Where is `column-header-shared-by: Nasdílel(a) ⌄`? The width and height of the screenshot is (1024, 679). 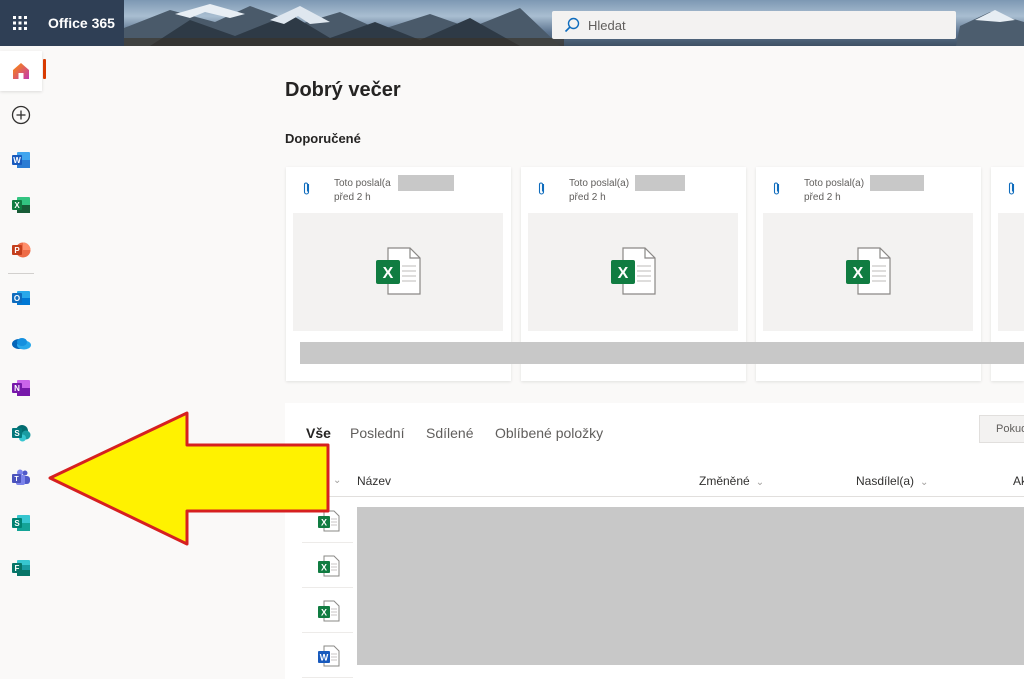
column-header-shared-by: Nasdílel(a) ⌄ is located at coordinates (892, 481).